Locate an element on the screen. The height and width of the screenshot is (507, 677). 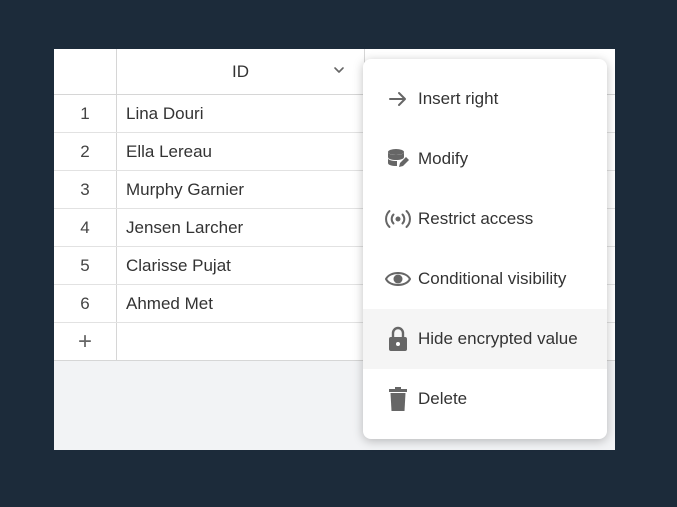
column-header-id: ID is located at coordinates (241, 71).